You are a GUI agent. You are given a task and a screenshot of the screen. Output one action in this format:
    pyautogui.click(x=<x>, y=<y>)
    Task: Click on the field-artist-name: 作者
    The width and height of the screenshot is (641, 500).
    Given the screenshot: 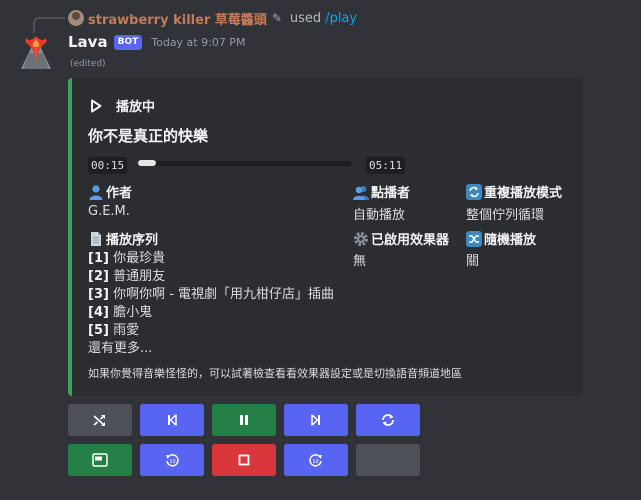 What is the action you would take?
    pyautogui.click(x=110, y=191)
    